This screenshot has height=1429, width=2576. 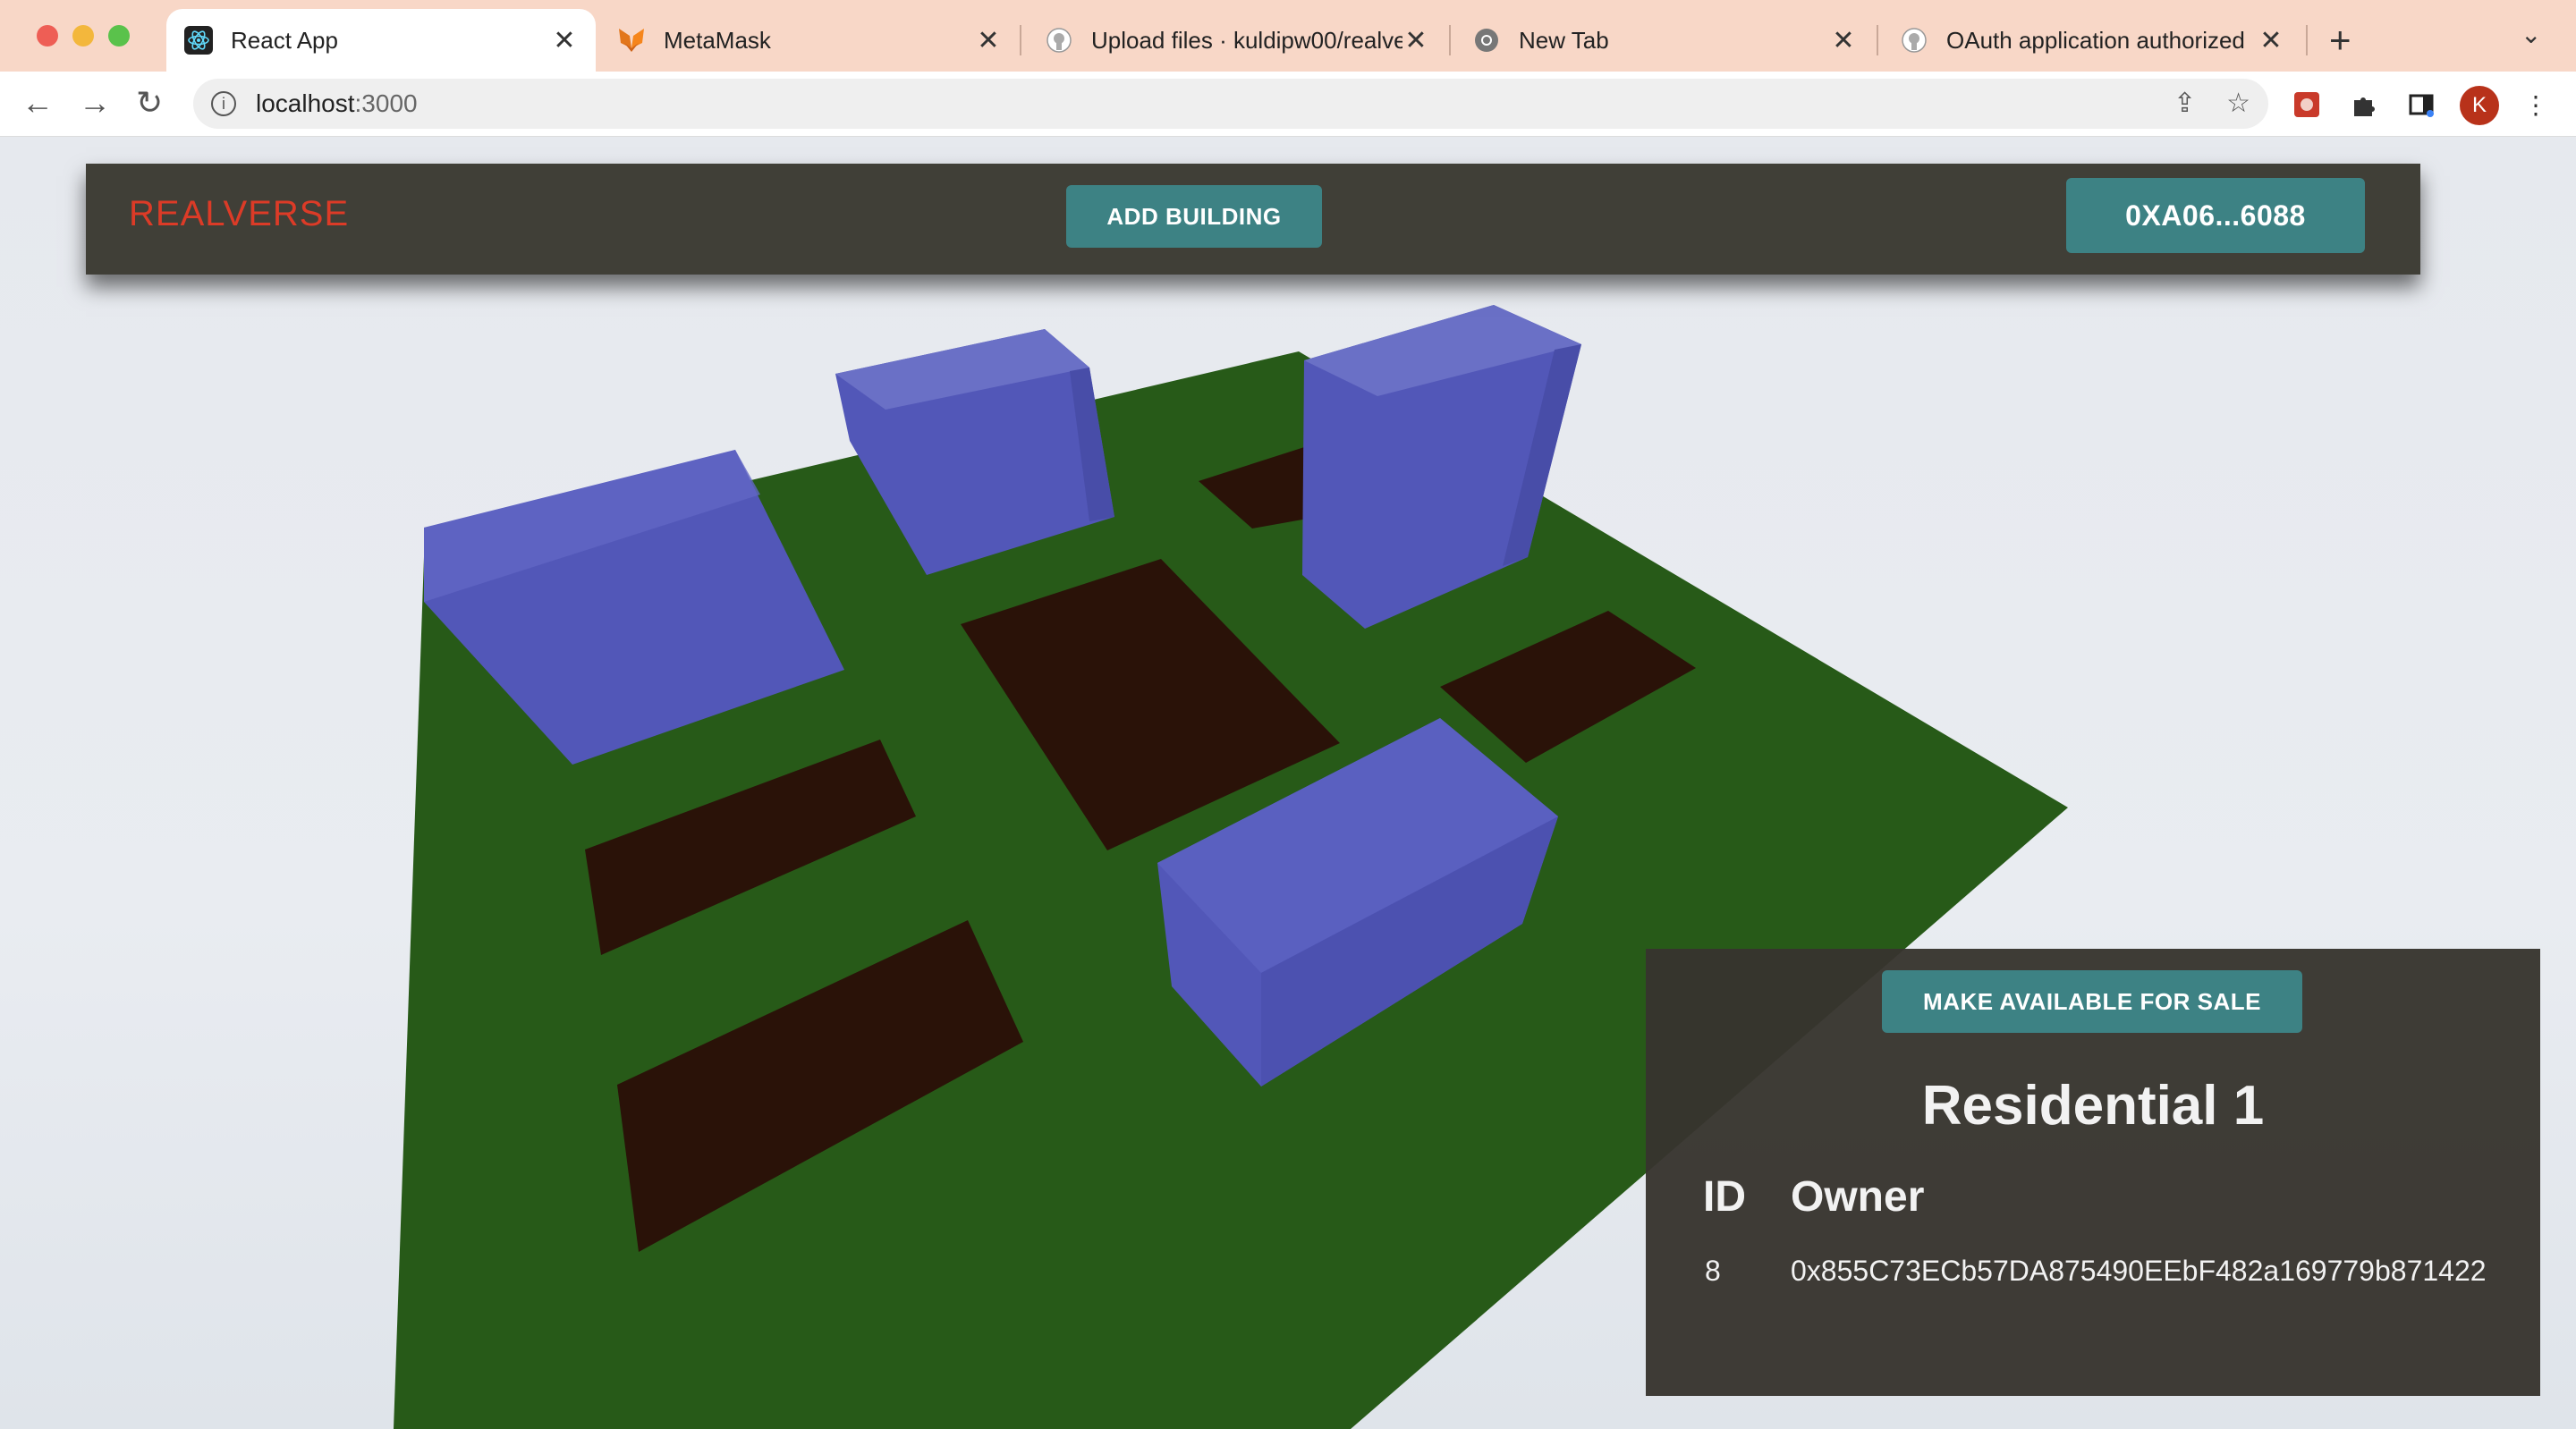 What do you see at coordinates (2340, 40) in the screenshot?
I see `new-tab-button: +` at bounding box center [2340, 40].